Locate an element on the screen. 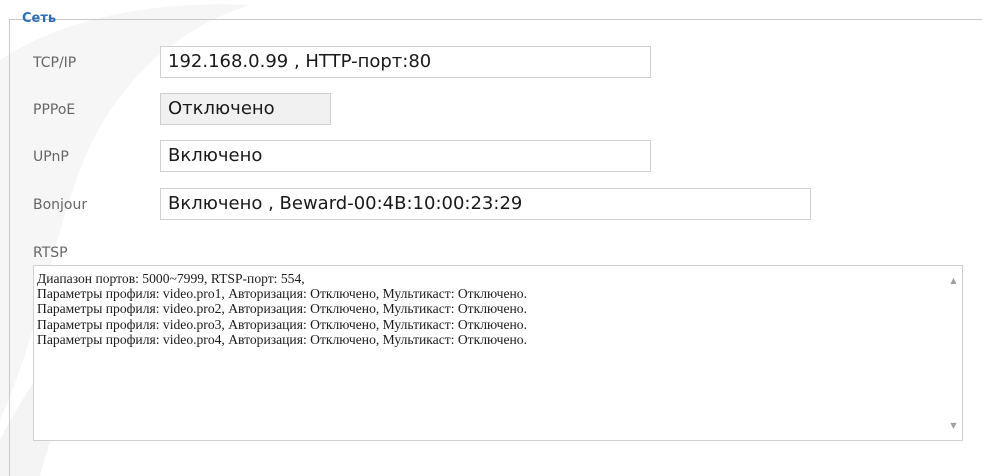  bonjour-label: Bonjour is located at coordinates (60, 205).